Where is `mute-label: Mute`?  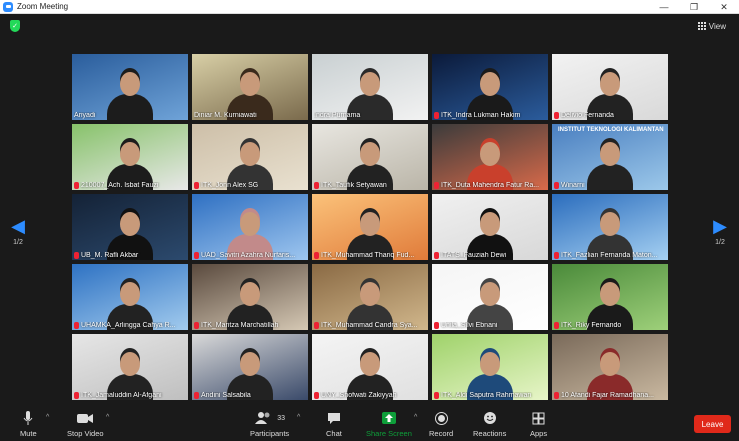 mute-label: Mute is located at coordinates (28, 433).